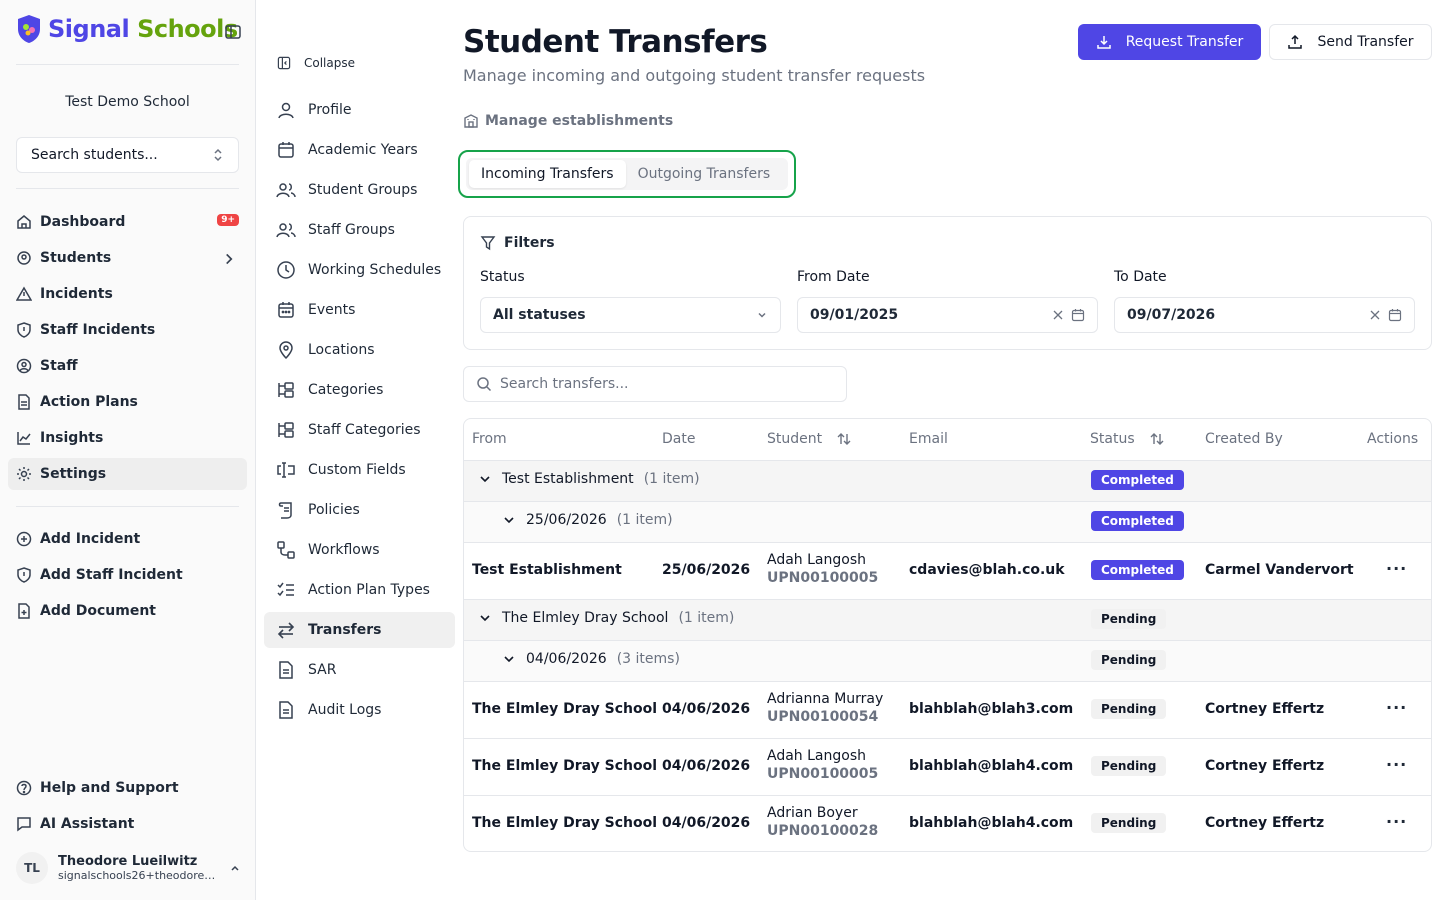 Image resolution: width=1440 pixels, height=900 pixels. Describe the element at coordinates (947, 315) in the screenshot. I see `from-date-input: 09/01/2025` at that location.